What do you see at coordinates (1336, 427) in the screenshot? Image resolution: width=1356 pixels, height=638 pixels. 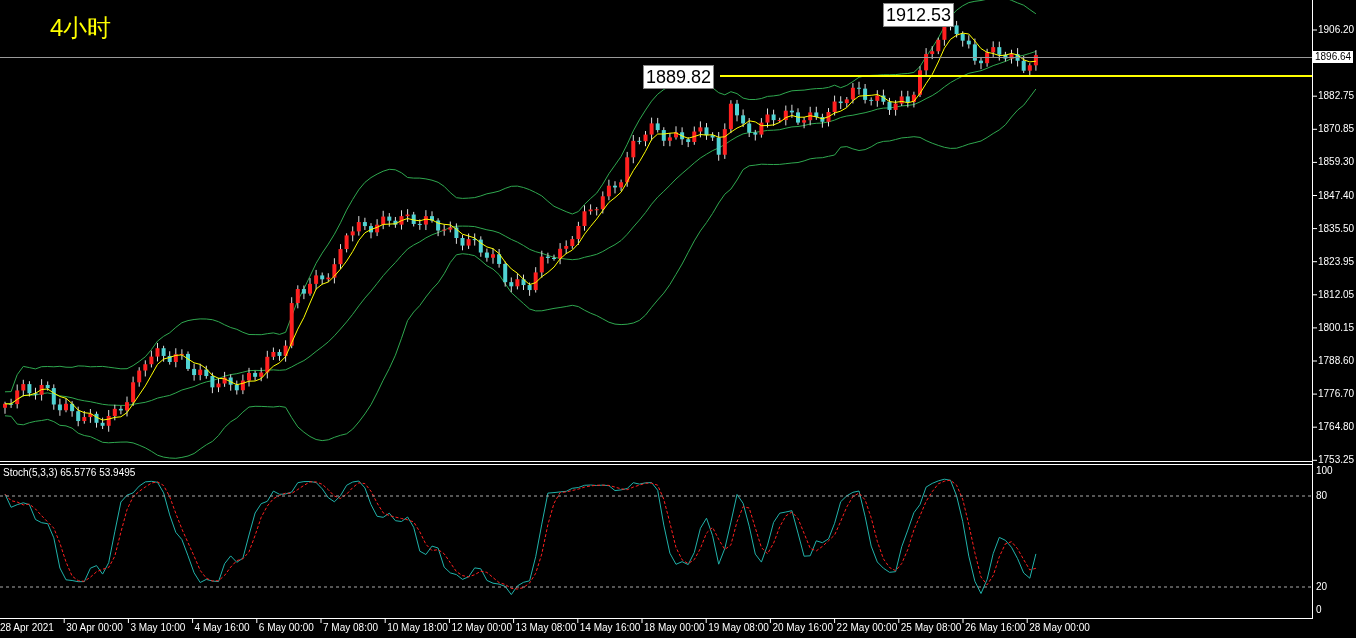 I see `price-axis-label: 1764.80` at bounding box center [1336, 427].